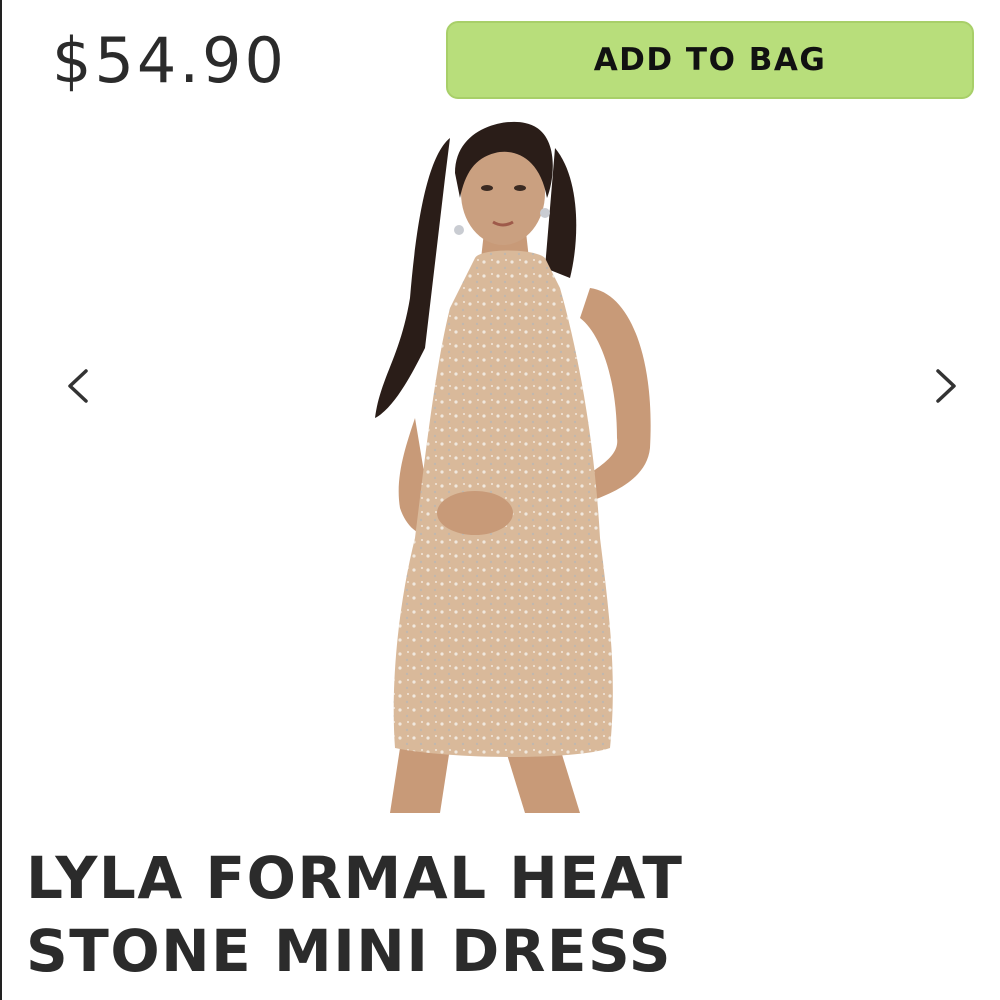 The height and width of the screenshot is (1000, 1000). I want to click on chevron-right-icon, so click(946, 386).